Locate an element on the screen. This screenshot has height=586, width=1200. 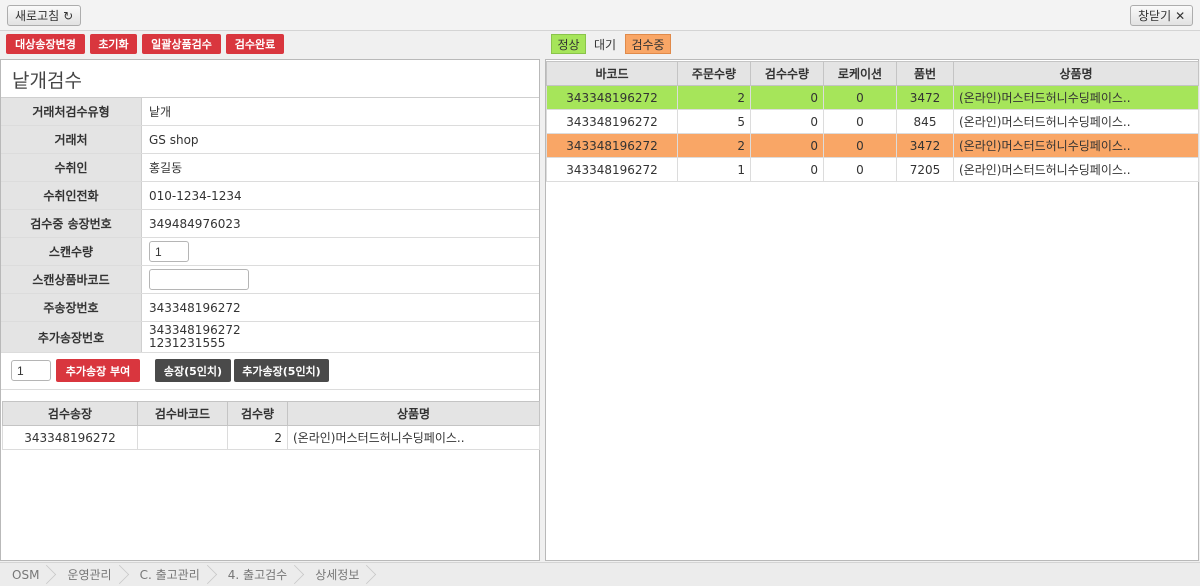
bulk-inspect-button: 일괄상품검수 is located at coordinates (181, 44).